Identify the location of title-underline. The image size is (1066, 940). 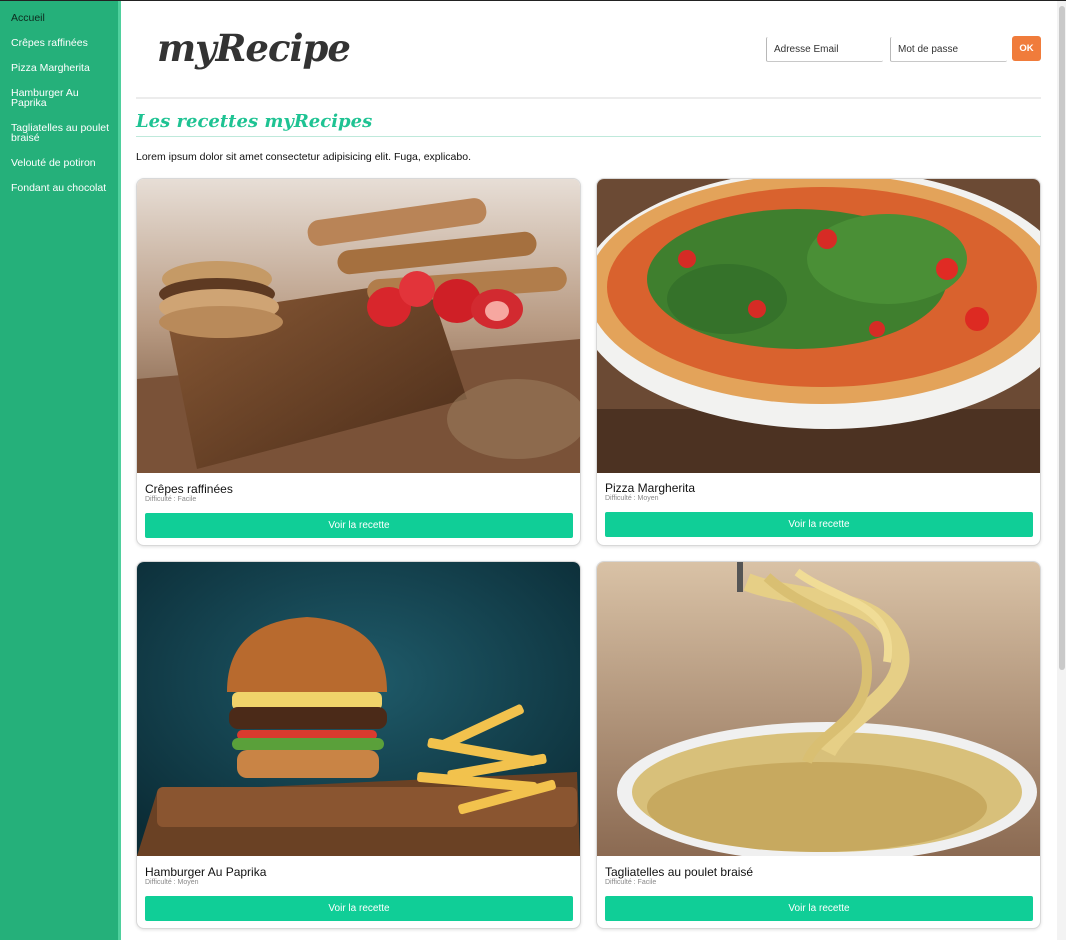
(588, 136).